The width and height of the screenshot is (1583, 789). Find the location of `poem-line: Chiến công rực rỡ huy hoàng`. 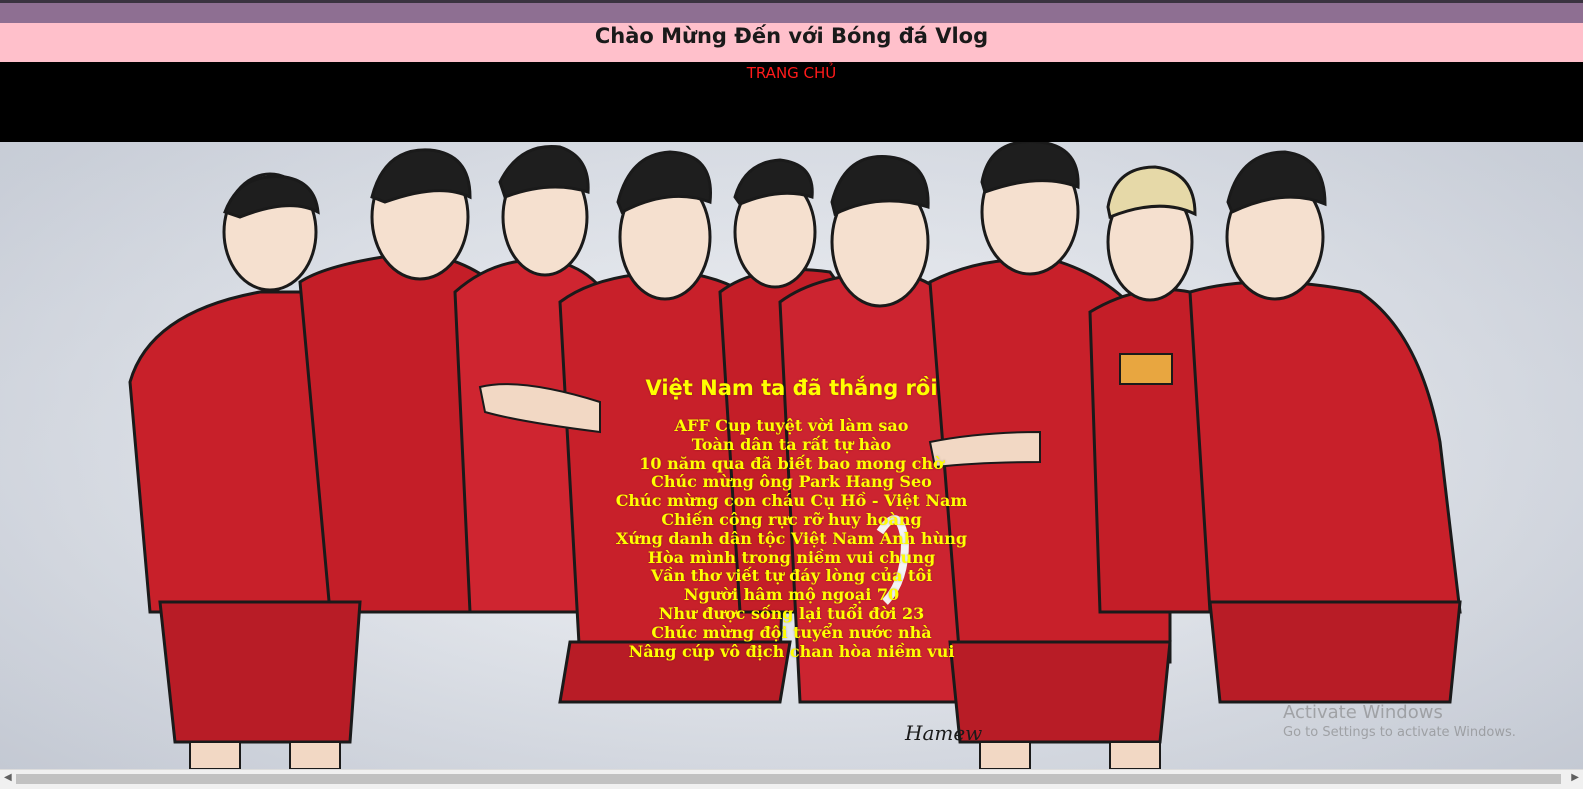

poem-line: Chiến công rực rỡ huy hoàng is located at coordinates (791, 519).